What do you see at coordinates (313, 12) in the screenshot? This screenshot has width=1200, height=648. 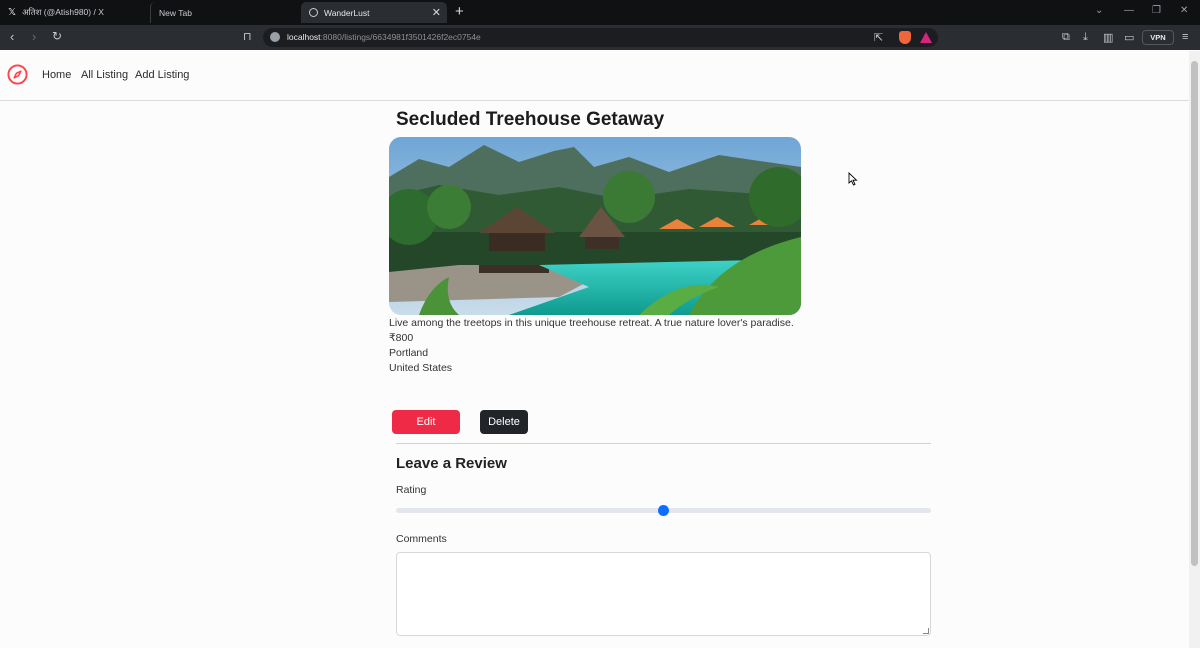 I see `globe-icon` at bounding box center [313, 12].